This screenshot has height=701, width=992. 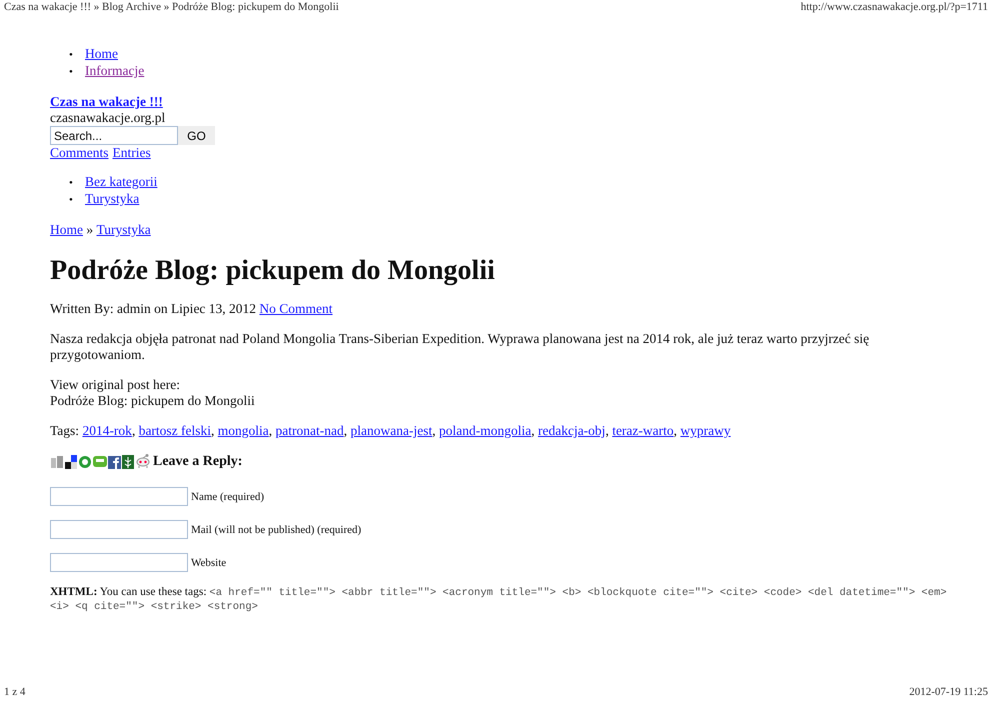 What do you see at coordinates (116, 385) in the screenshot?
I see `source-label: View original post here:` at bounding box center [116, 385].